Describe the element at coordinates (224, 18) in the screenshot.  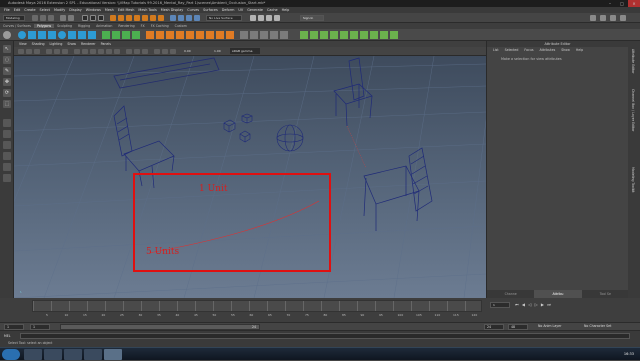
I see `live-surface-field: No Live Surface` at that location.